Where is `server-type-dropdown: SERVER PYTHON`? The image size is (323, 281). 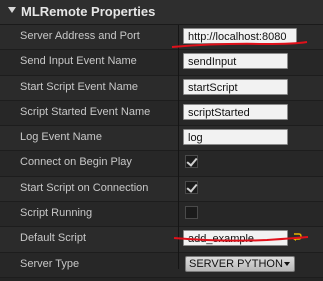 server-type-dropdown: SERVER PYTHON is located at coordinates (240, 263).